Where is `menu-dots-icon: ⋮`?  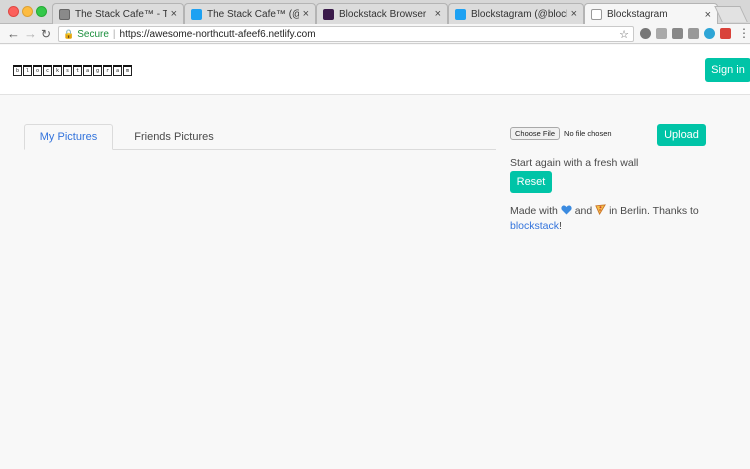 menu-dots-icon: ⋮ is located at coordinates (744, 33).